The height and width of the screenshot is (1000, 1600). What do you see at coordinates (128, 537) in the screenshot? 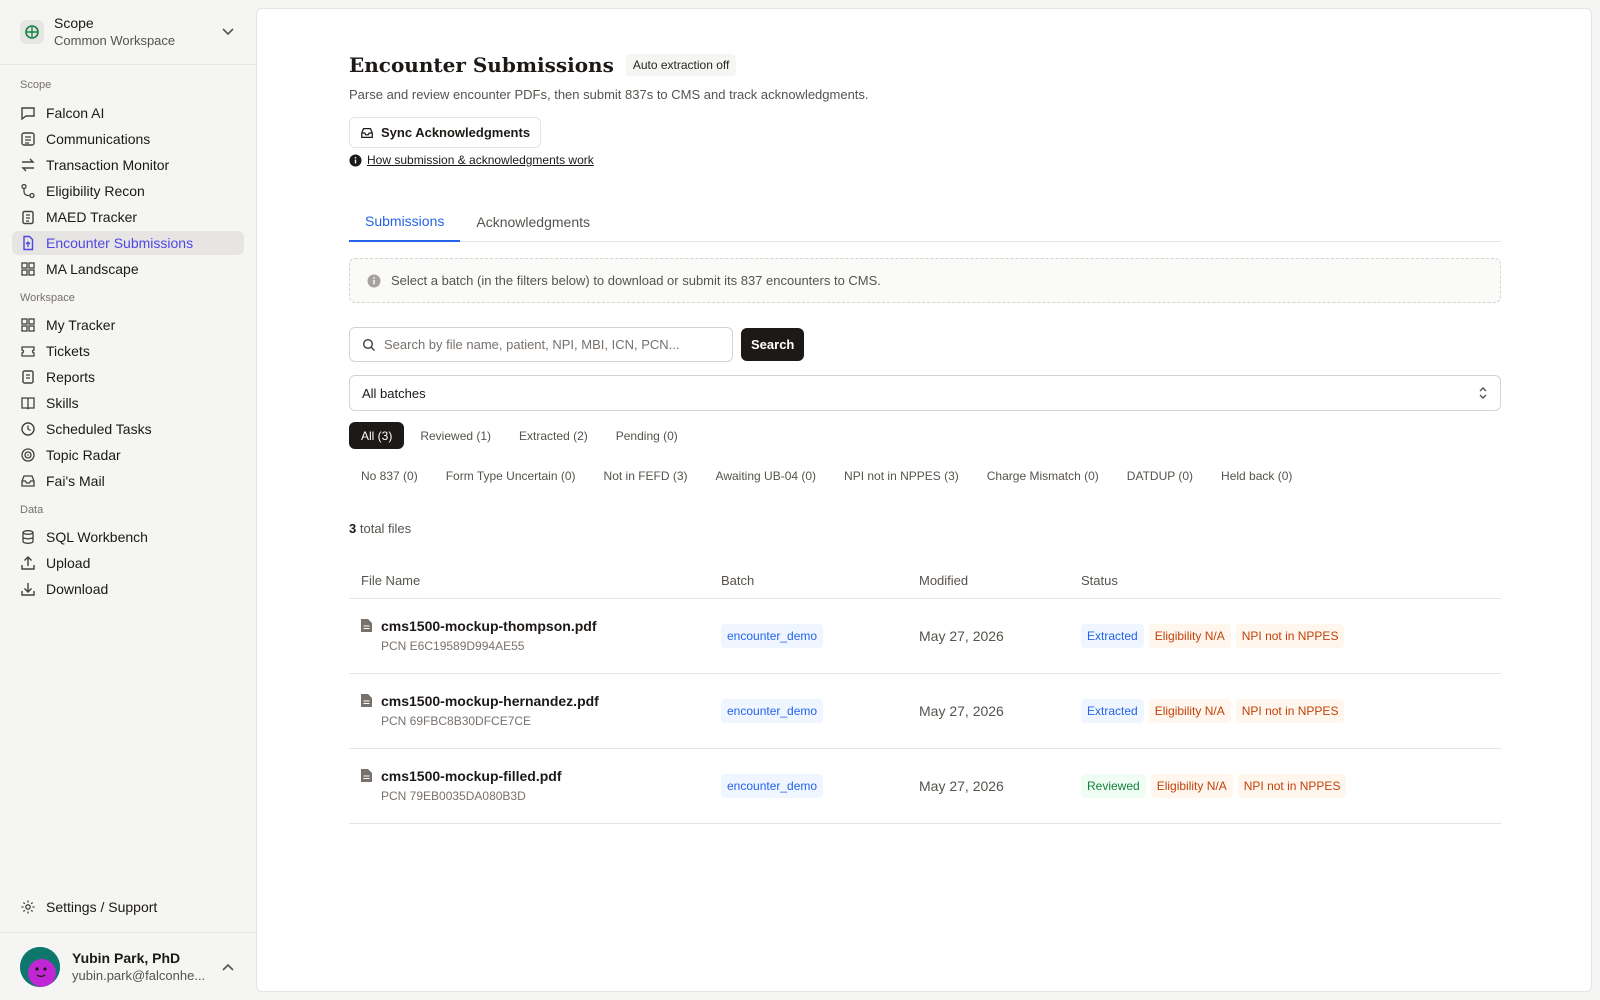
I see `sidebar-item-sql-workbench: SQL Workbench` at bounding box center [128, 537].